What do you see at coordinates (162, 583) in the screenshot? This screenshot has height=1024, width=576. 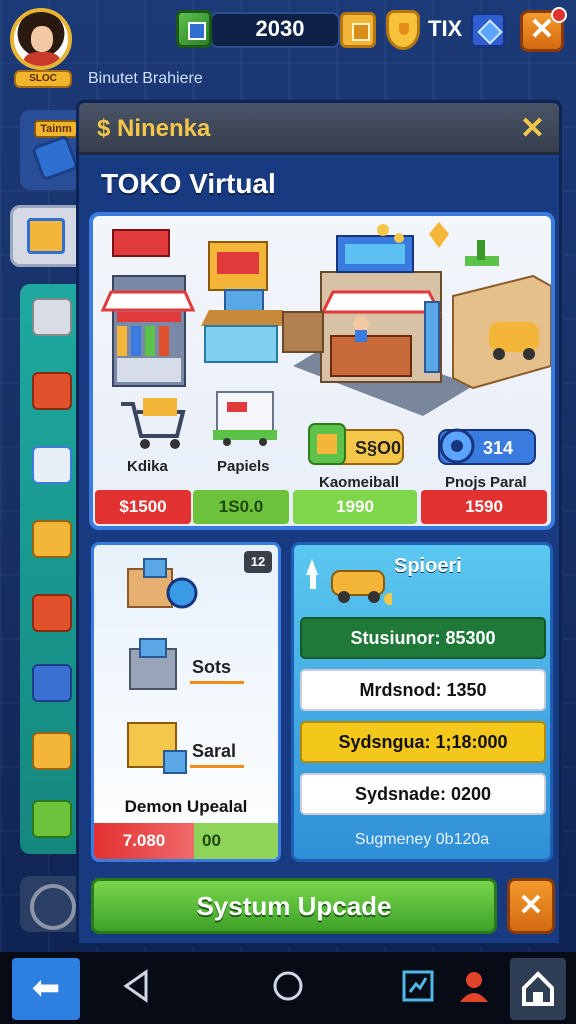 I see `box-gear-icon` at bounding box center [162, 583].